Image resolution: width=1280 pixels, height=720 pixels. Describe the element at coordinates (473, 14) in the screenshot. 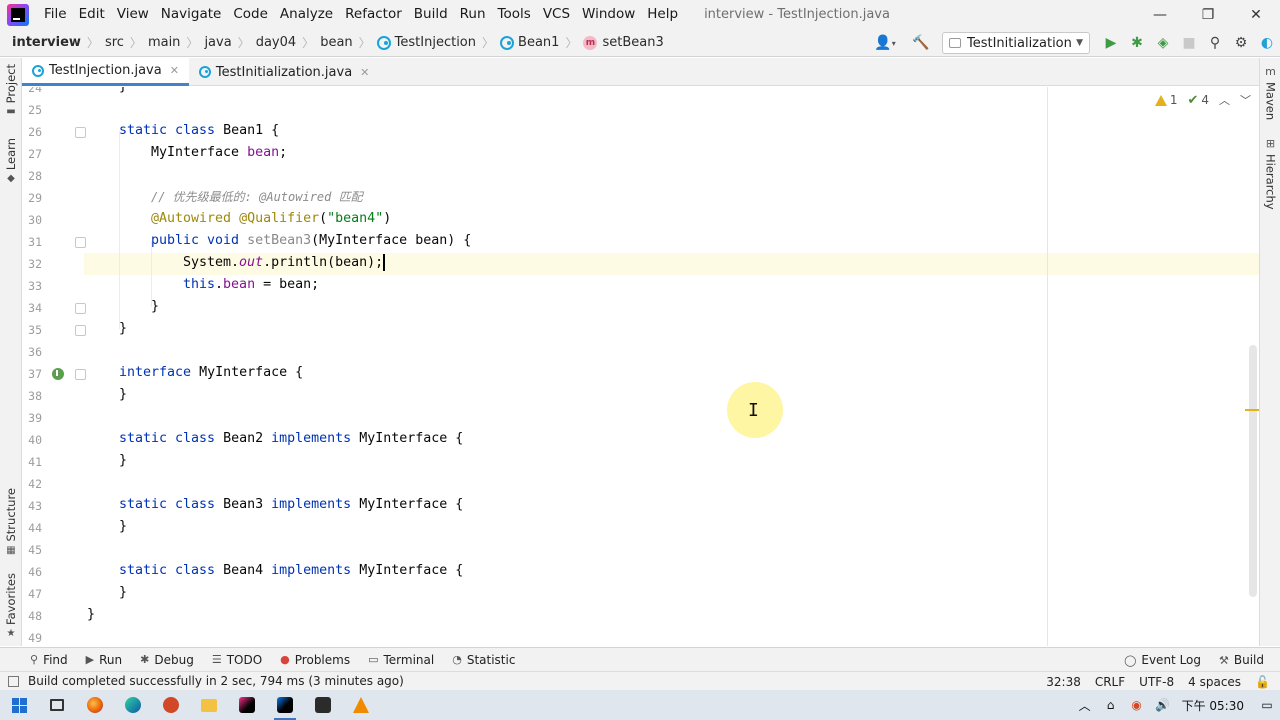

I see `menu-run: Run` at that location.